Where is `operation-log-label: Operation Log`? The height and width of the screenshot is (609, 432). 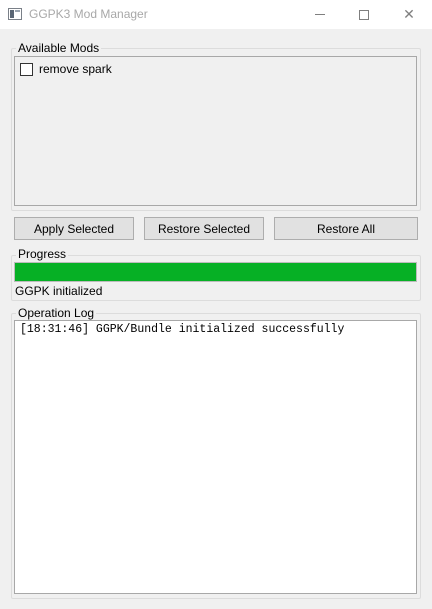 operation-log-label: Operation Log is located at coordinates (56, 313).